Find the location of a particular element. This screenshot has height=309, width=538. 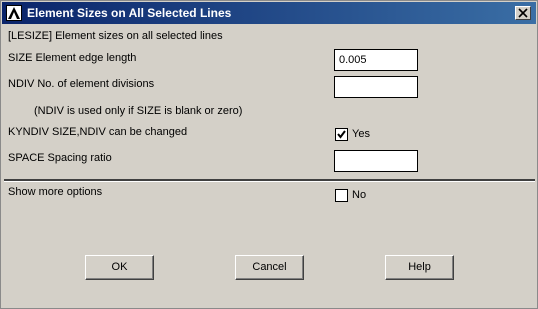

help-button: Help is located at coordinates (419, 267).